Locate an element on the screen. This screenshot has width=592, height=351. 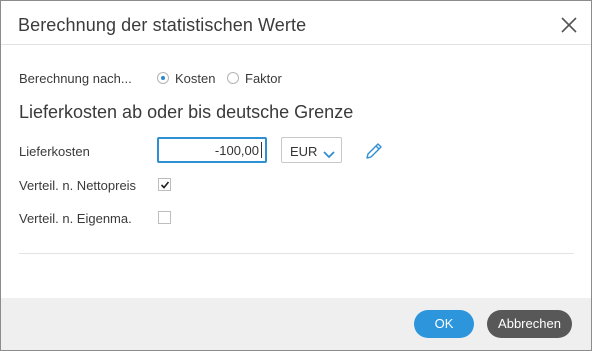
net-price-distribution-label: Verteil. n. Nettopreis is located at coordinates (78, 185).